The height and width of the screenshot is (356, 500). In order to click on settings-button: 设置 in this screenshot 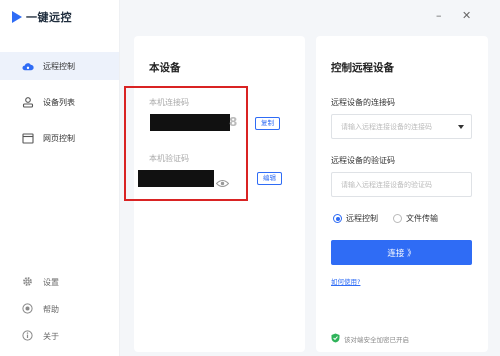, I will do `click(40, 282)`.